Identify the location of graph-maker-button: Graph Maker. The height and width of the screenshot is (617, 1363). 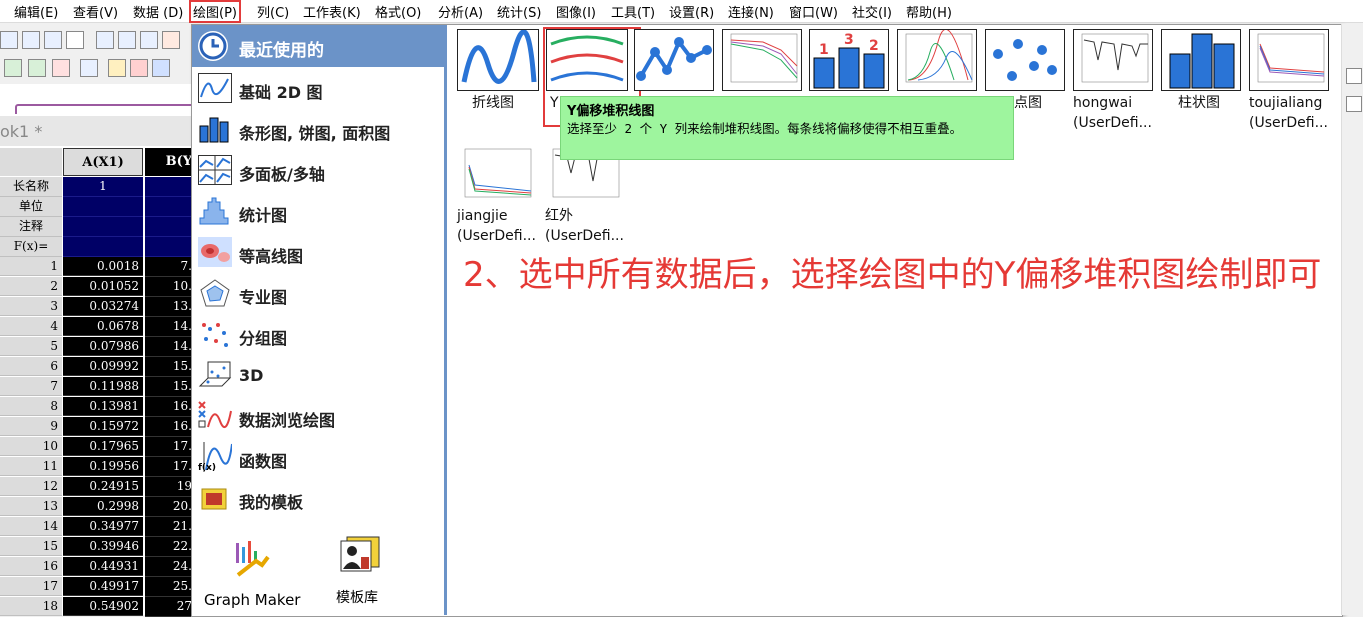
(252, 575).